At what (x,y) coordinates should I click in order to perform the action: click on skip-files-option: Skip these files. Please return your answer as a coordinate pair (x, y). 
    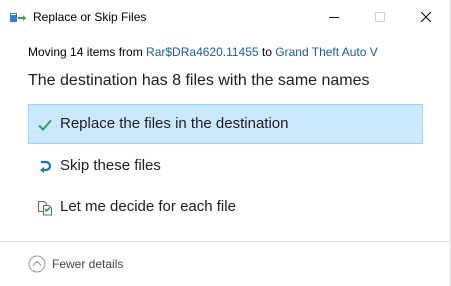
    Looking at the image, I should click on (225, 166).